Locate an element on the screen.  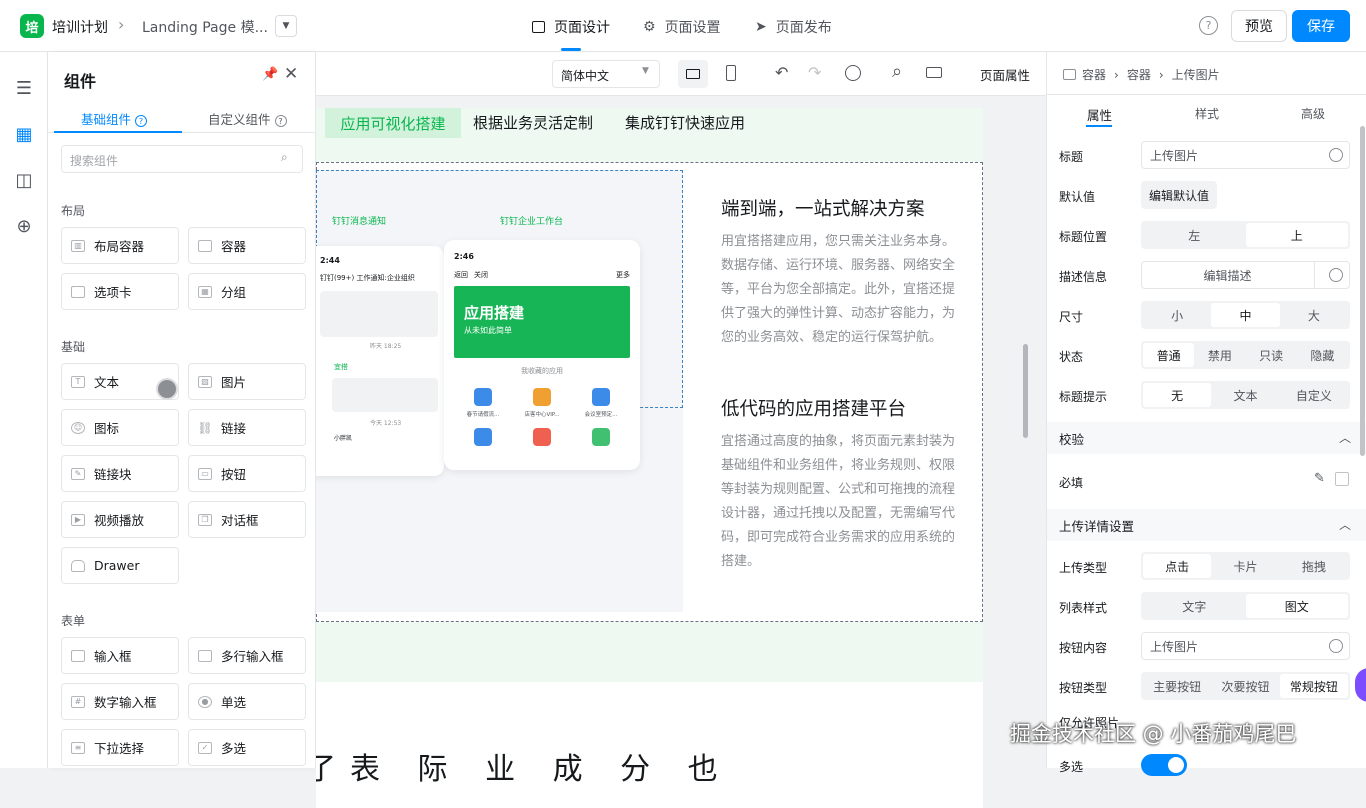
size-segment: 小 中 大 is located at coordinates (1245, 315).